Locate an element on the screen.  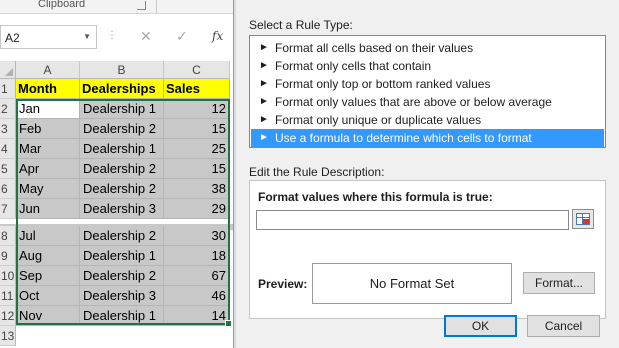
rule-type-item: ► Format only top or bottom ranked values is located at coordinates (427, 84).